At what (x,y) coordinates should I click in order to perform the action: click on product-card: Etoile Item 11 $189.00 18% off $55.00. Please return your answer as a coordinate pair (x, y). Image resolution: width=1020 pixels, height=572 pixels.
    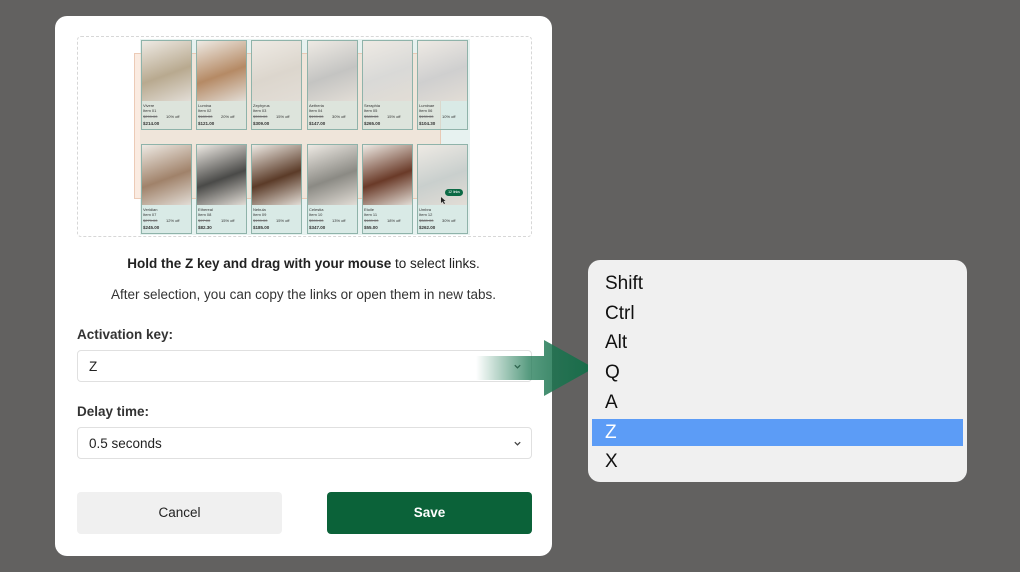
    Looking at the image, I should click on (387, 189).